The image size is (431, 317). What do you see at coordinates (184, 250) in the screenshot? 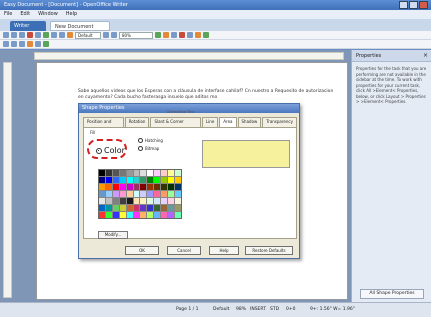
I see `cancel-button: Cancel` at bounding box center [184, 250].